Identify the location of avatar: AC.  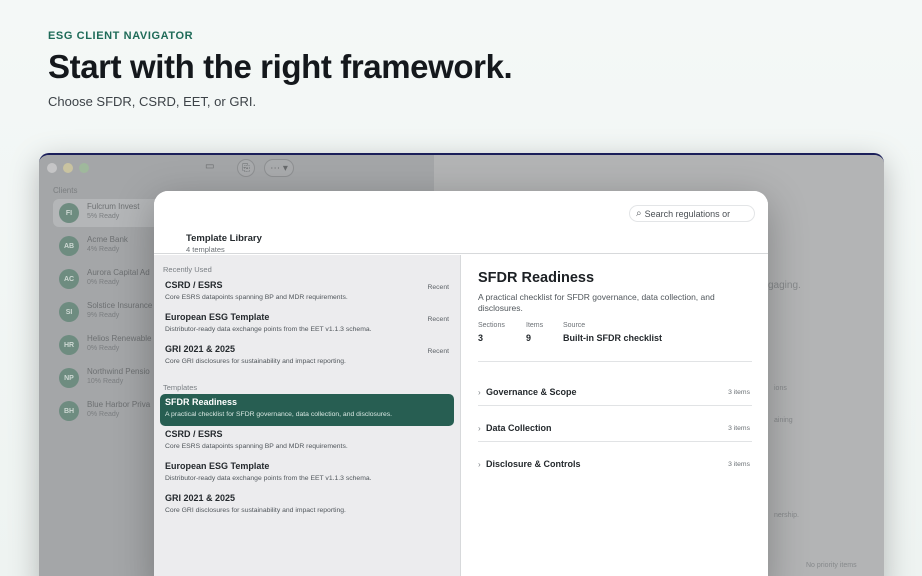
(69, 279).